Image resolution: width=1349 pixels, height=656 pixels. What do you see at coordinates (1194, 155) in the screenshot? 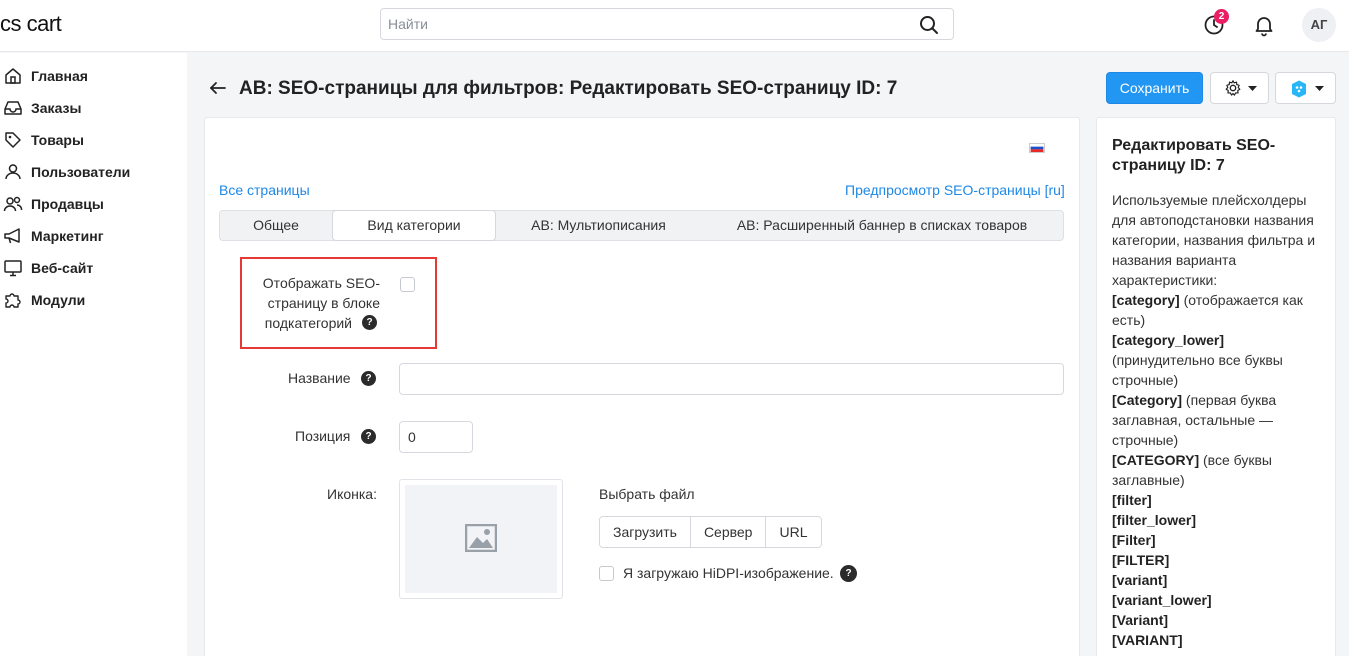
I see `side-panel-title: Редактировать SEO-страницу ID: 7` at bounding box center [1194, 155].